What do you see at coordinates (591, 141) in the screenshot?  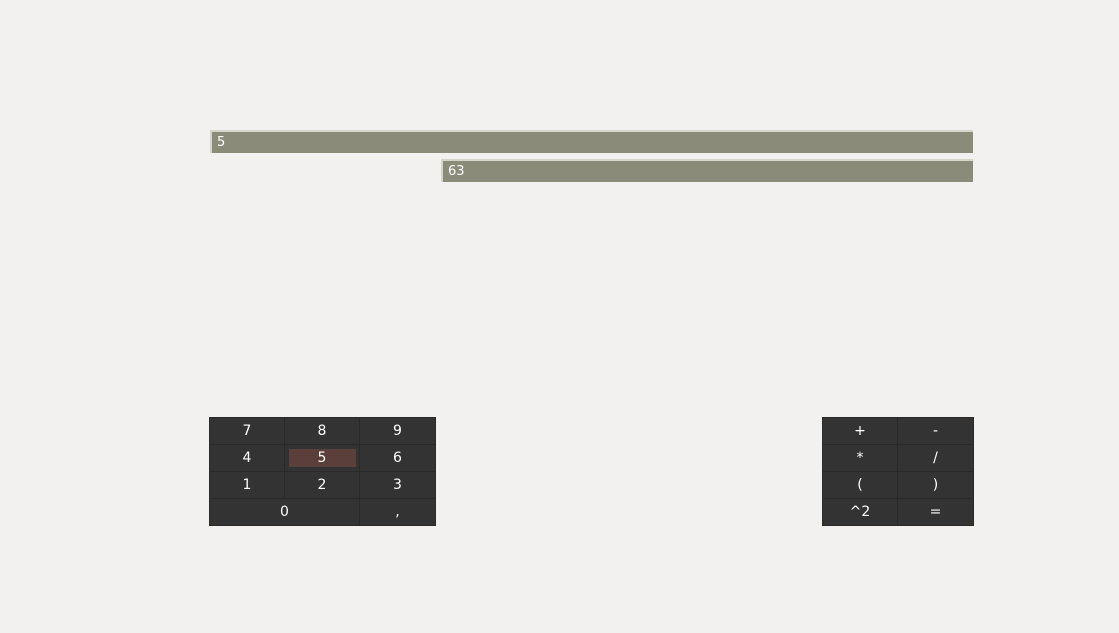 I see `expression-display: 5` at bounding box center [591, 141].